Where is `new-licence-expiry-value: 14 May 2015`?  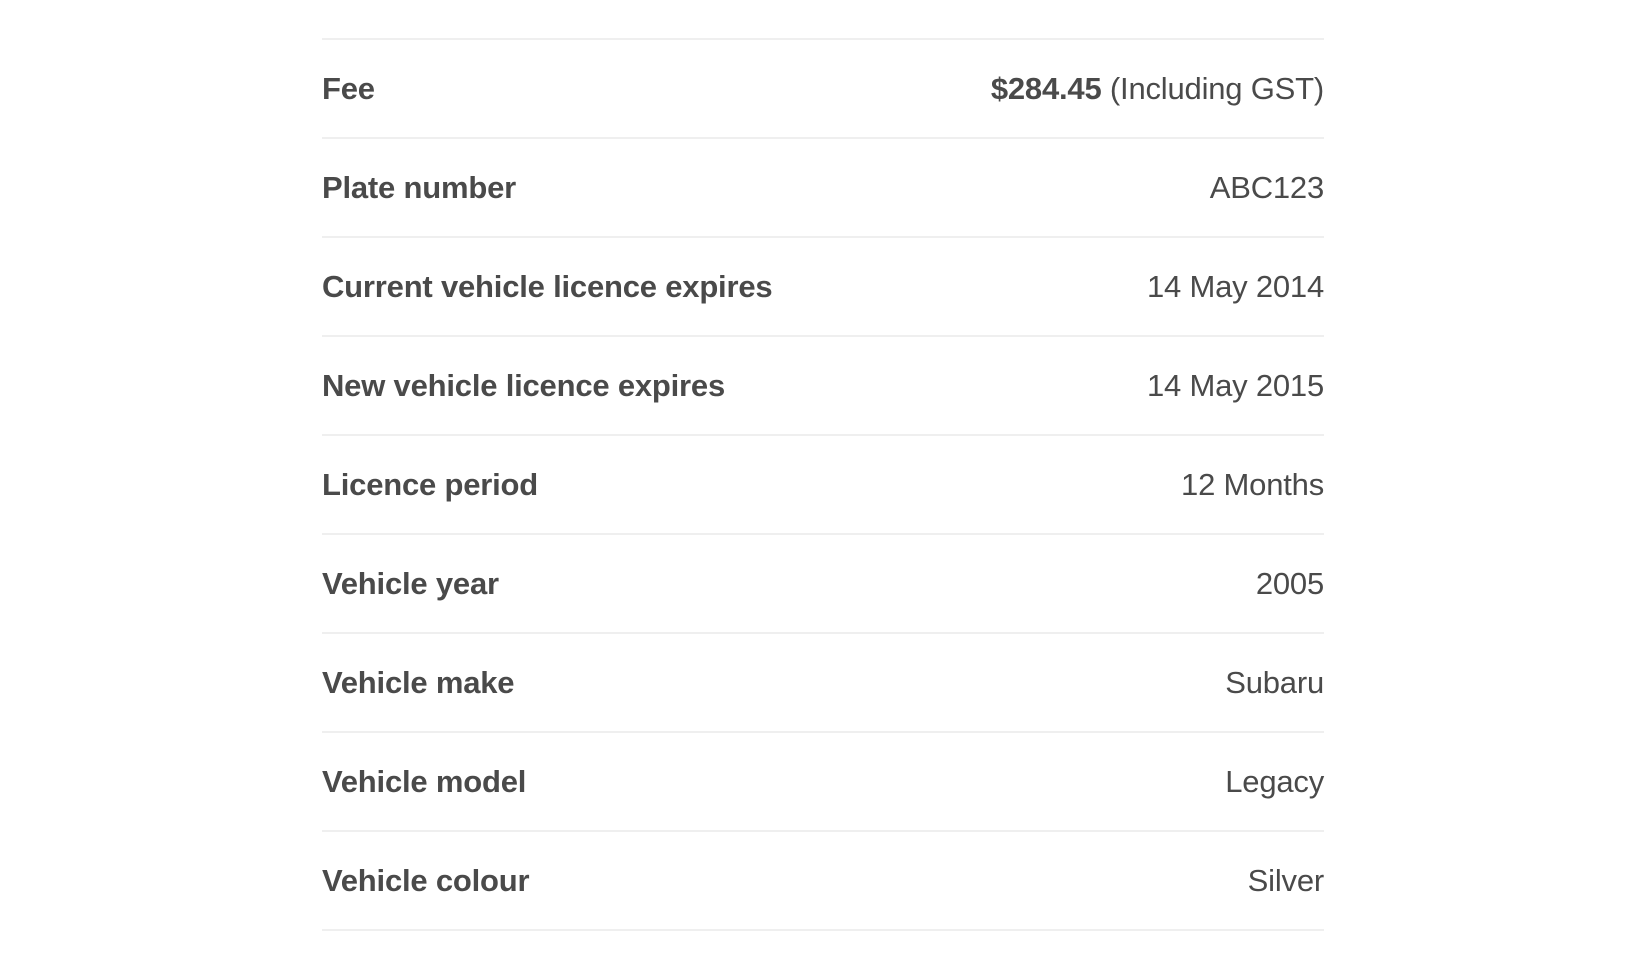 new-licence-expiry-value: 14 May 2015 is located at coordinates (1235, 385).